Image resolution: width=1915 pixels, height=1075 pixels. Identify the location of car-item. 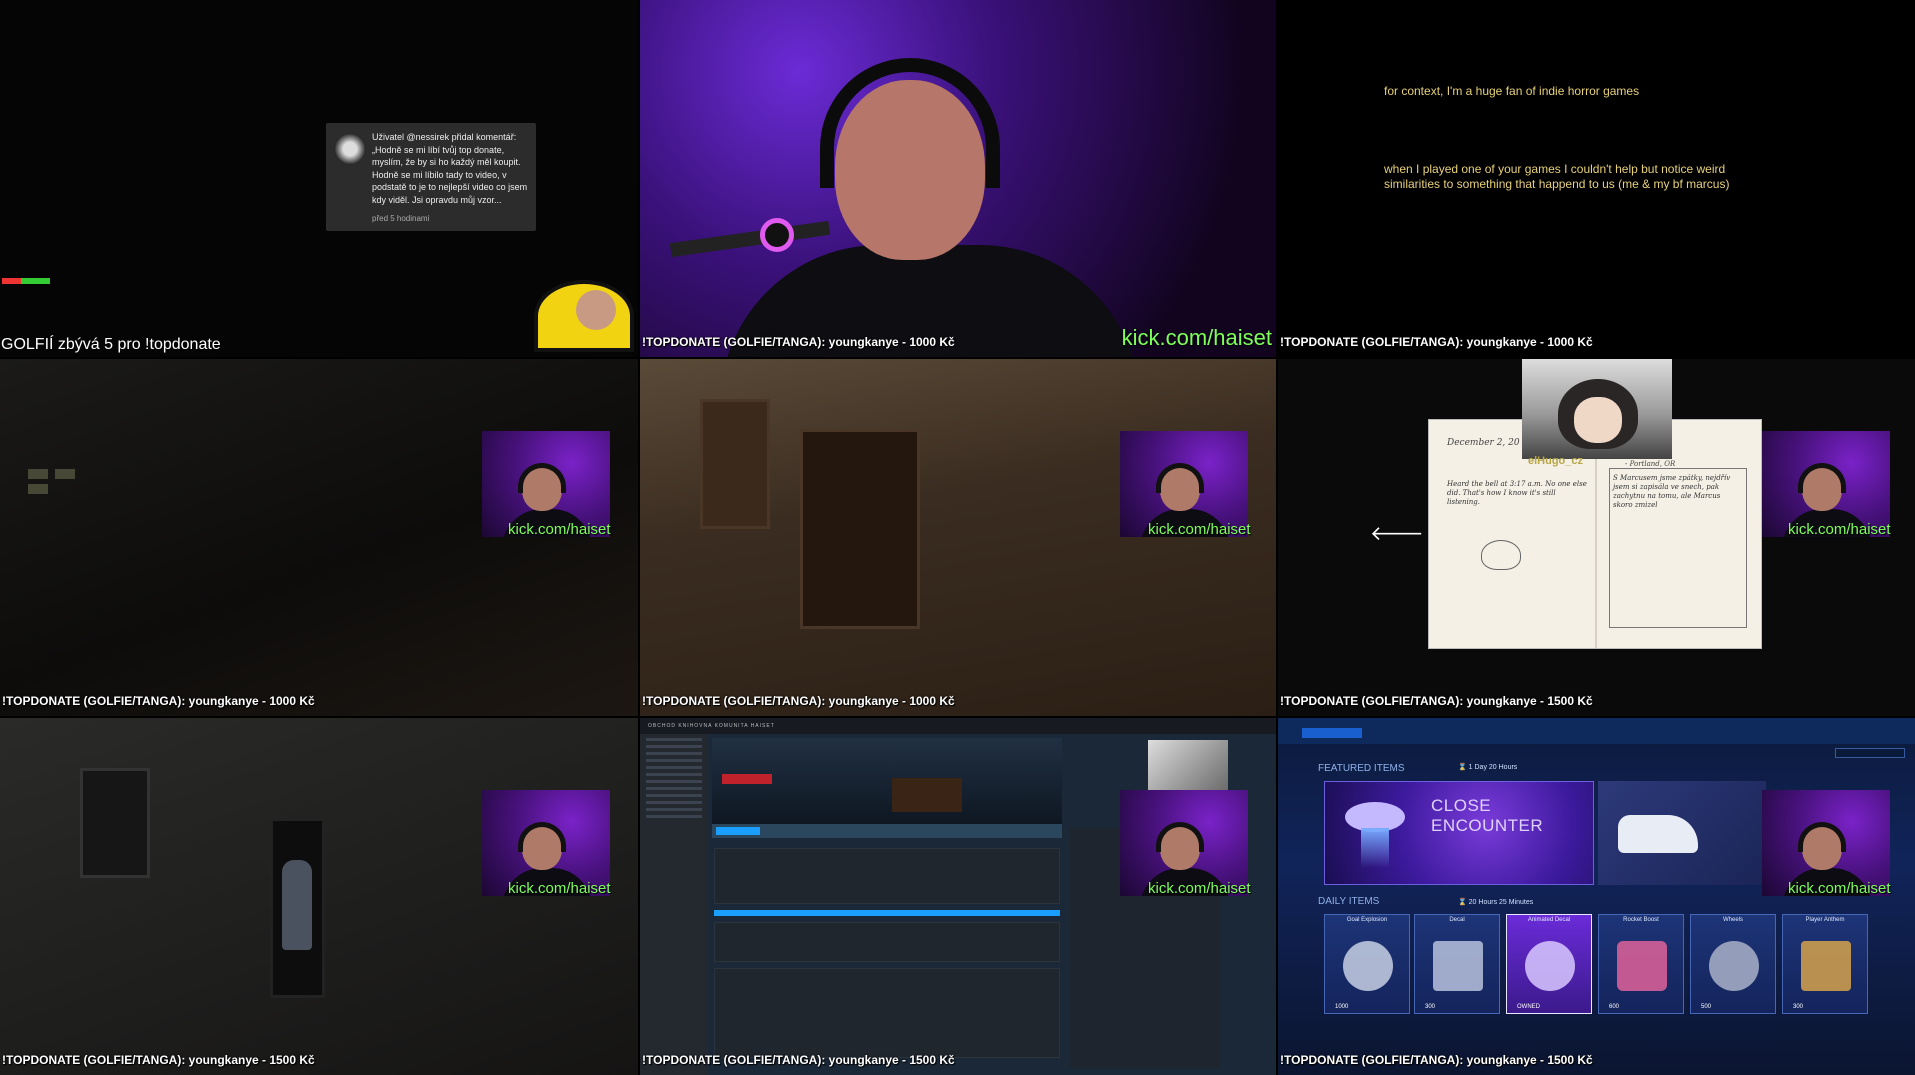
(1682, 833).